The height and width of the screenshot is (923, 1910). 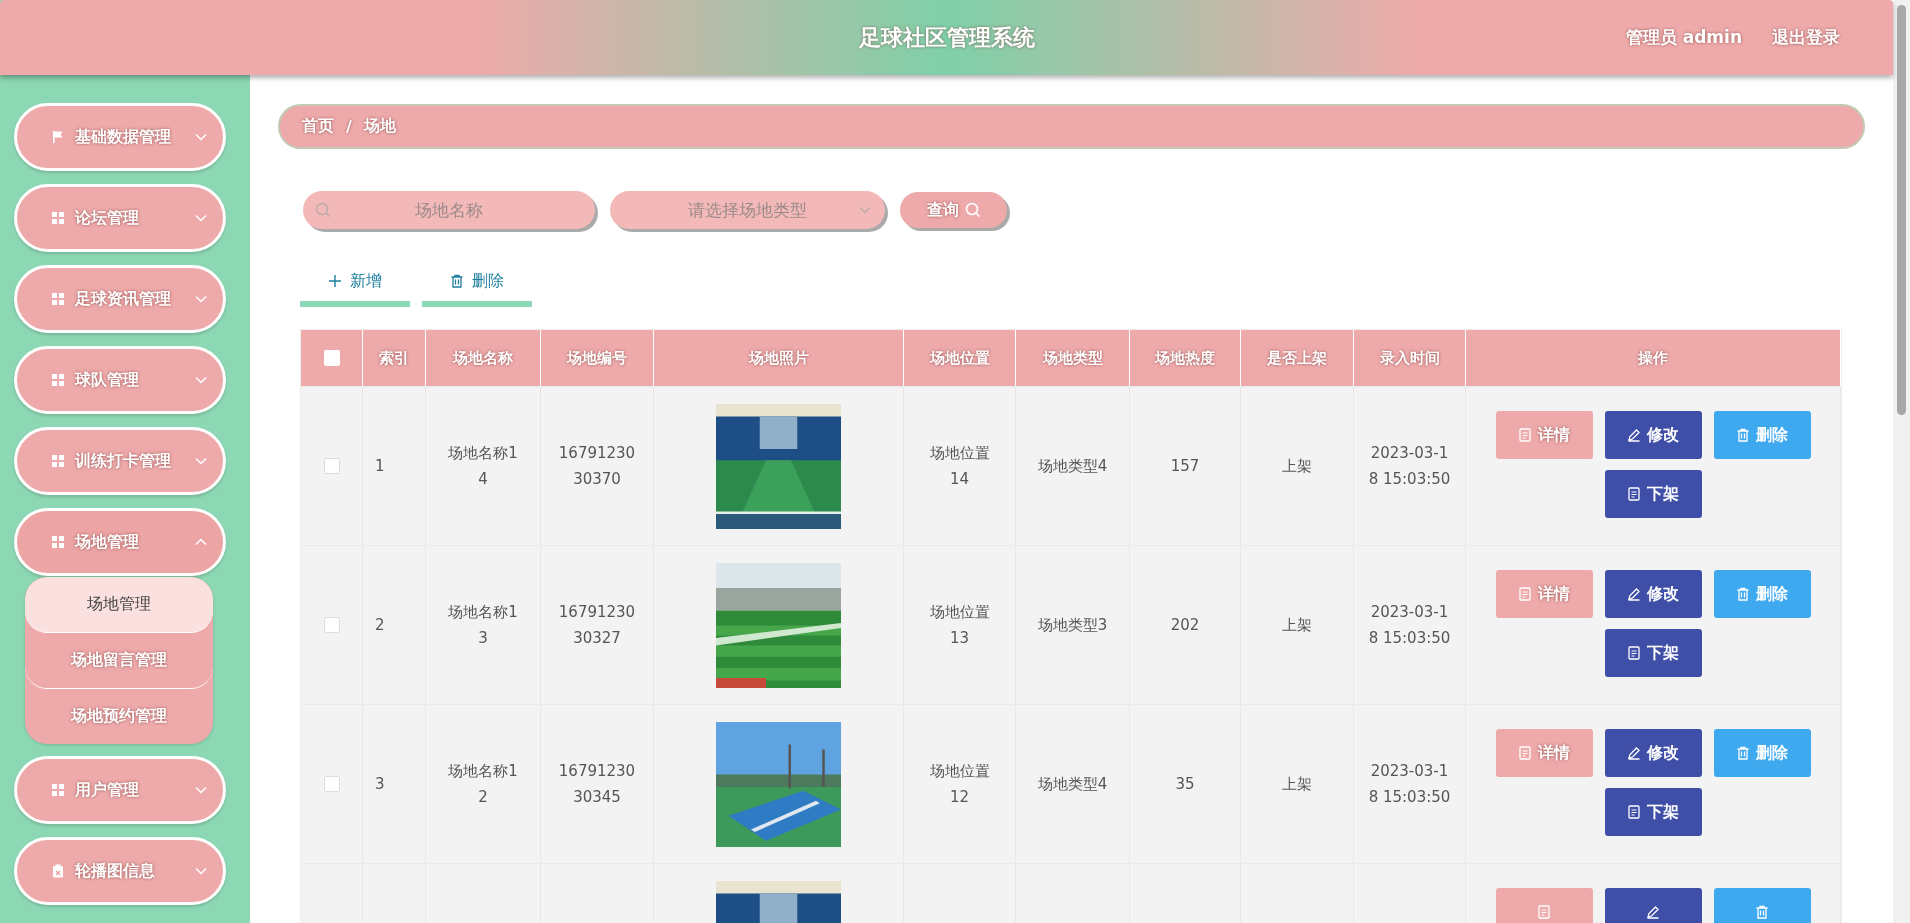 What do you see at coordinates (597, 625) in the screenshot?
I see `table-cell-text: 1679123030327` at bounding box center [597, 625].